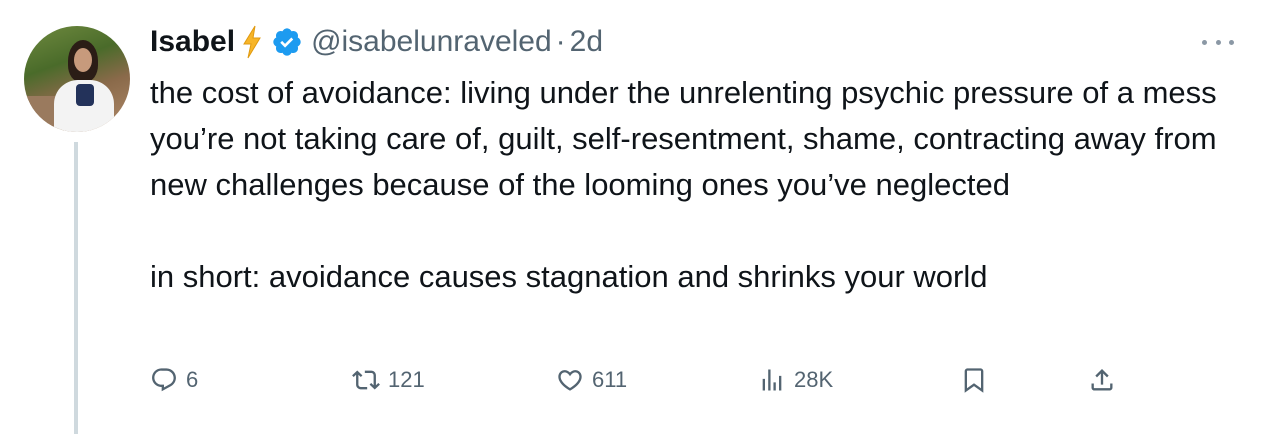 This screenshot has width=1262, height=434. What do you see at coordinates (570, 380) in the screenshot?
I see `heart-icon` at bounding box center [570, 380].